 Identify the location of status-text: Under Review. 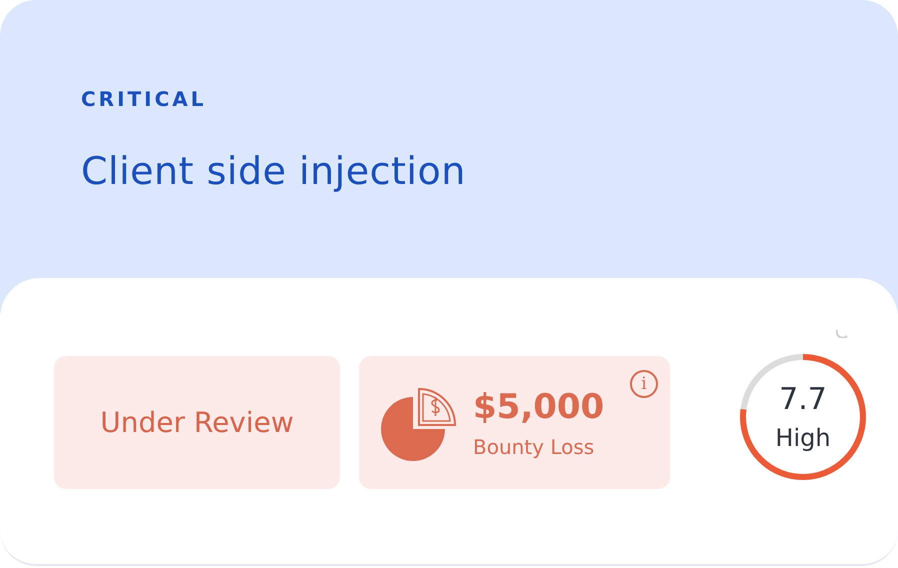
(197, 422).